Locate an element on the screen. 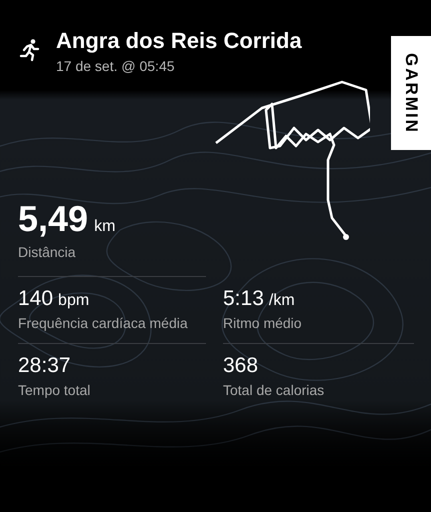 The height and width of the screenshot is (512, 431). stat-label: Total de calorias is located at coordinates (274, 390).